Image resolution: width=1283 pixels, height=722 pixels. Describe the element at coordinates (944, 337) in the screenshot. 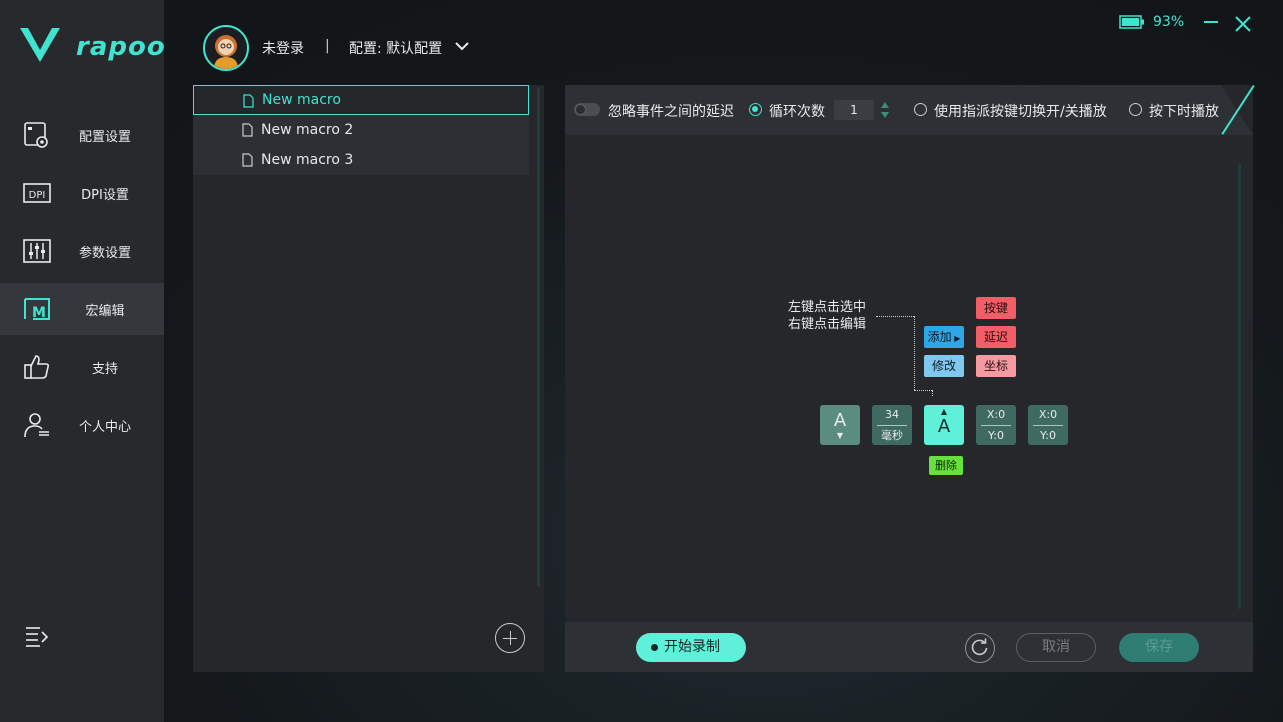

I see `add-event-button: 添加 ▶` at that location.